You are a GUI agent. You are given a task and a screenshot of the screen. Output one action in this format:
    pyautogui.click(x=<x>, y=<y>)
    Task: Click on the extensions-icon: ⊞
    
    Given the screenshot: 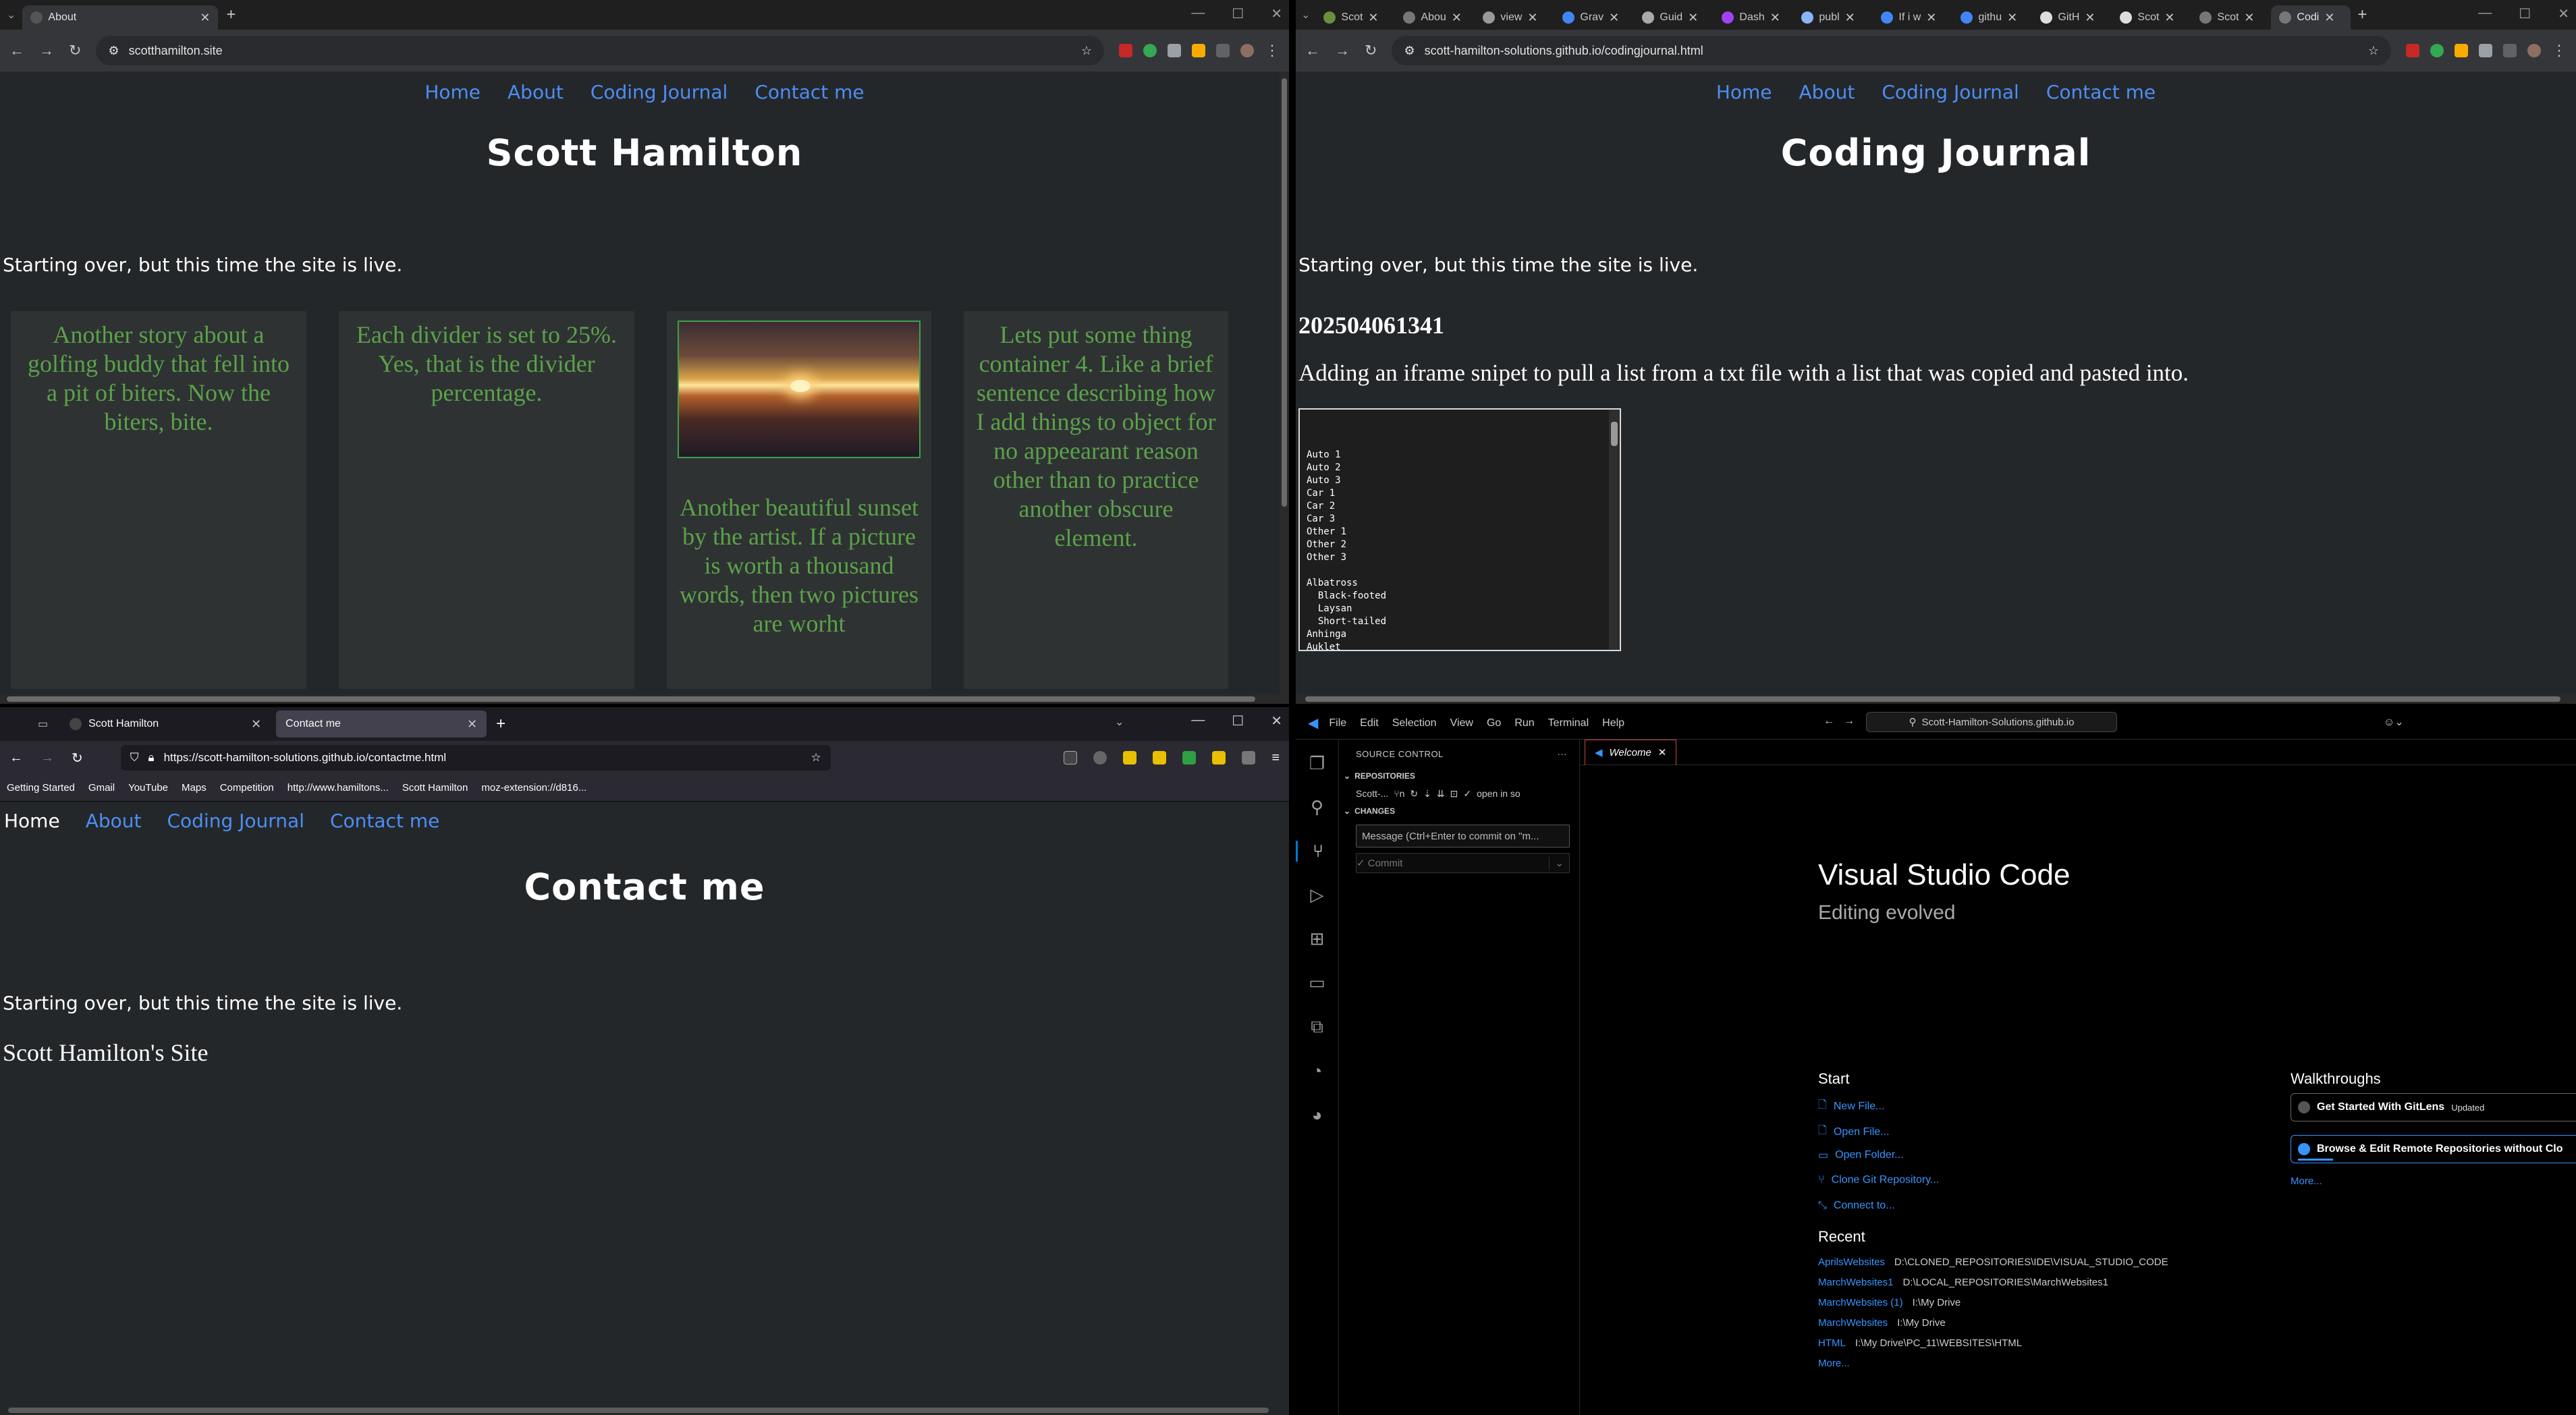 What is the action you would take?
    pyautogui.click(x=1317, y=938)
    